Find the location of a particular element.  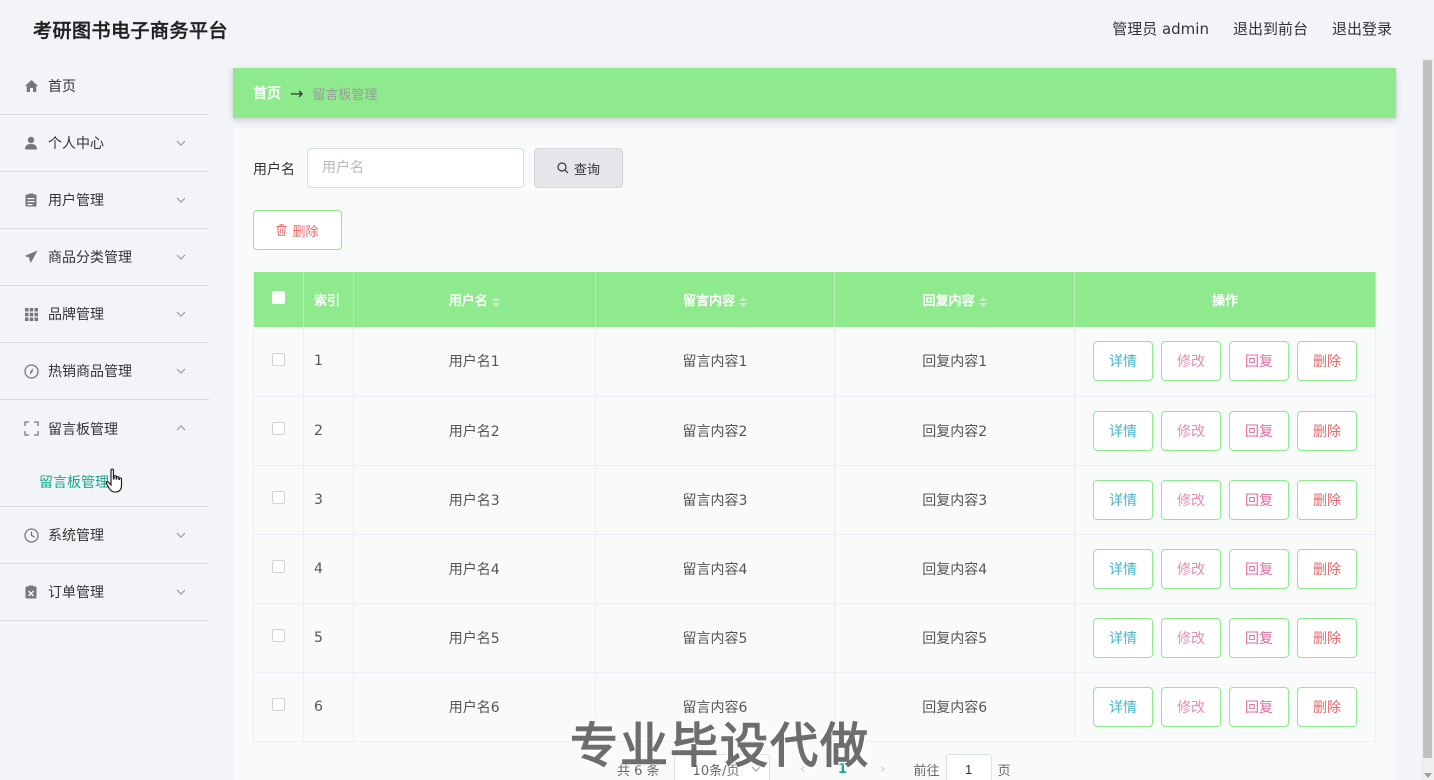

goto-label: 前往 is located at coordinates (926, 771).